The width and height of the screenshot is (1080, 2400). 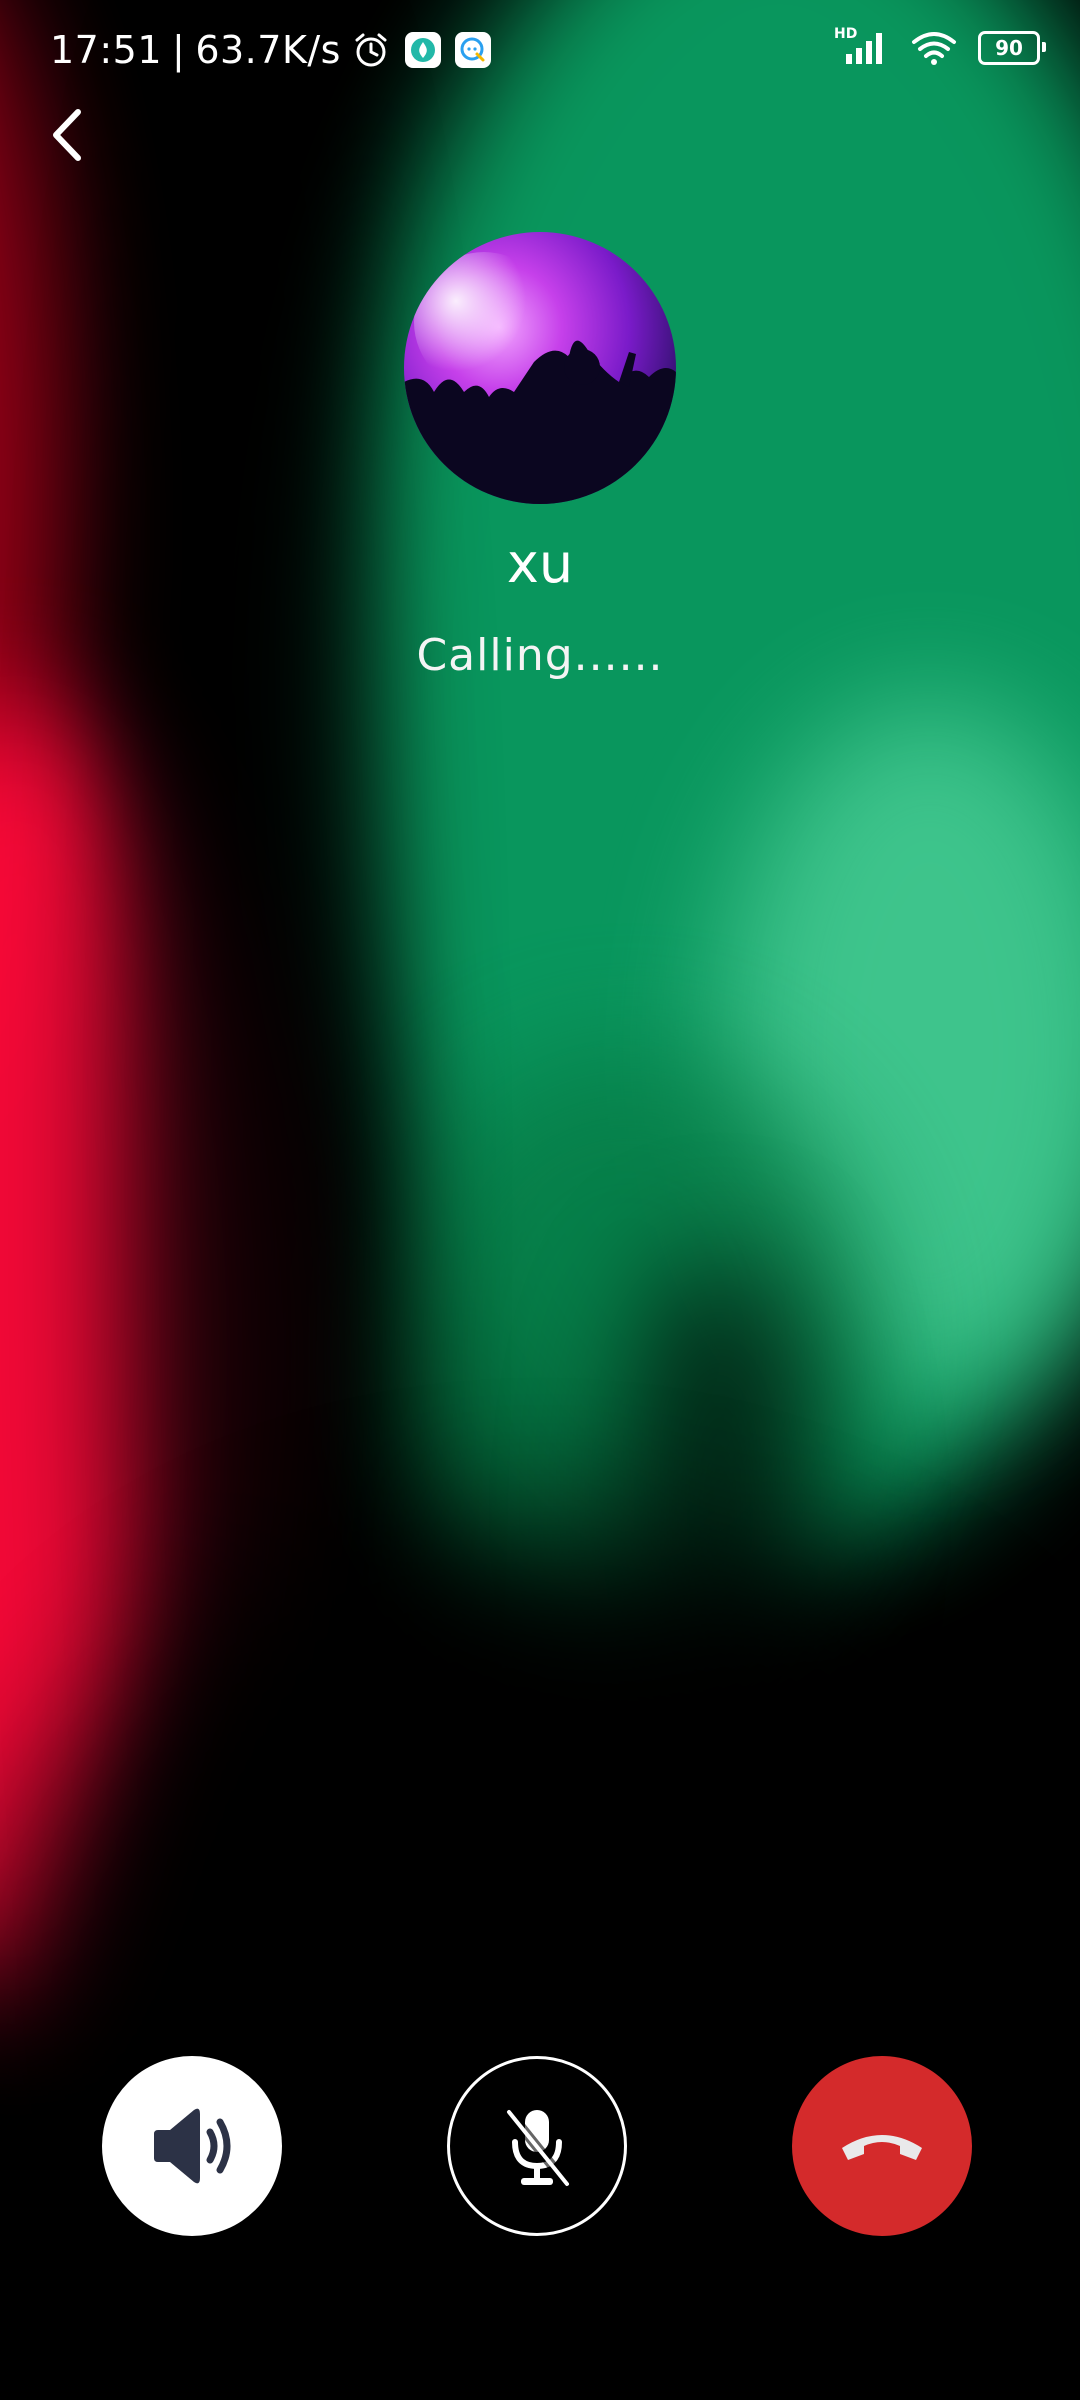 I want to click on hangup-button, so click(x=882, y=2146).